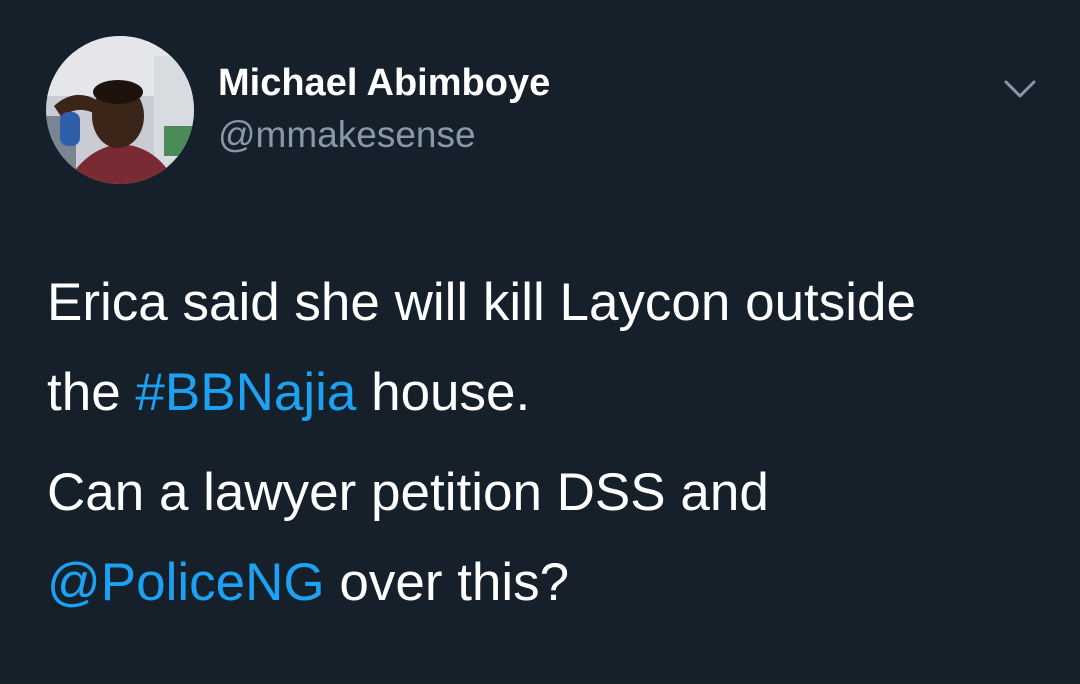 The height and width of the screenshot is (684, 1080). I want to click on paragraph-text: house., so click(443, 392).